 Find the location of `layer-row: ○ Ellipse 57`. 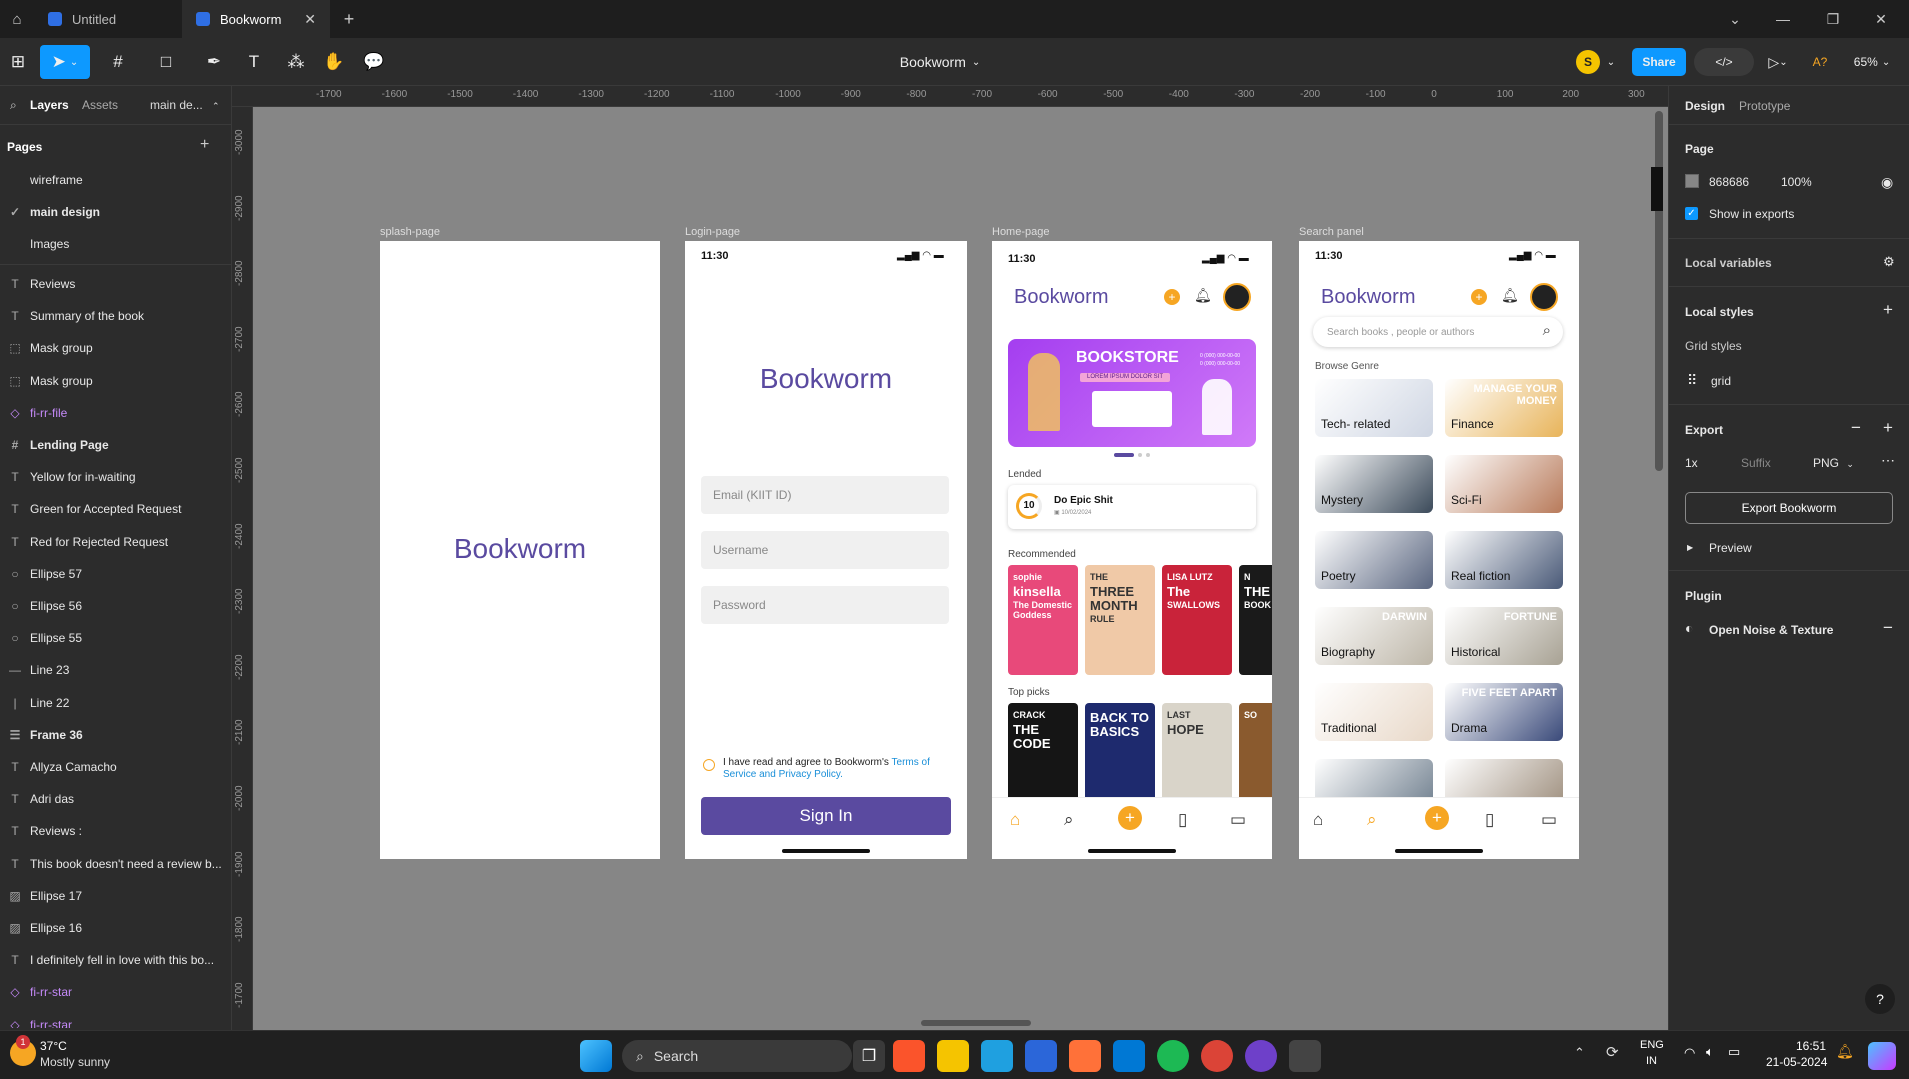

layer-row: ○ Ellipse 57 is located at coordinates (116, 574).